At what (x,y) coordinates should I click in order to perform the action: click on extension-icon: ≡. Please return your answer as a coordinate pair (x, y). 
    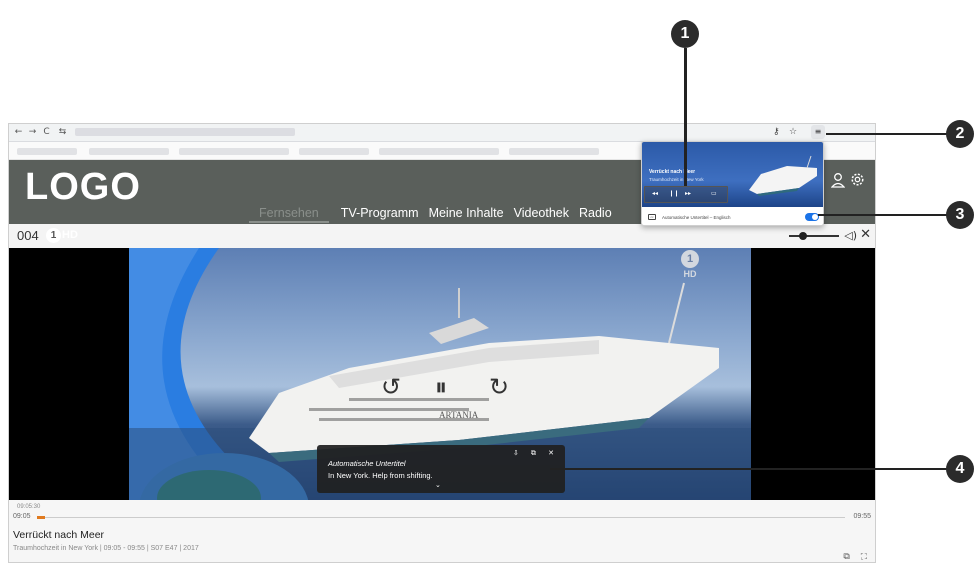
    Looking at the image, I should click on (818, 132).